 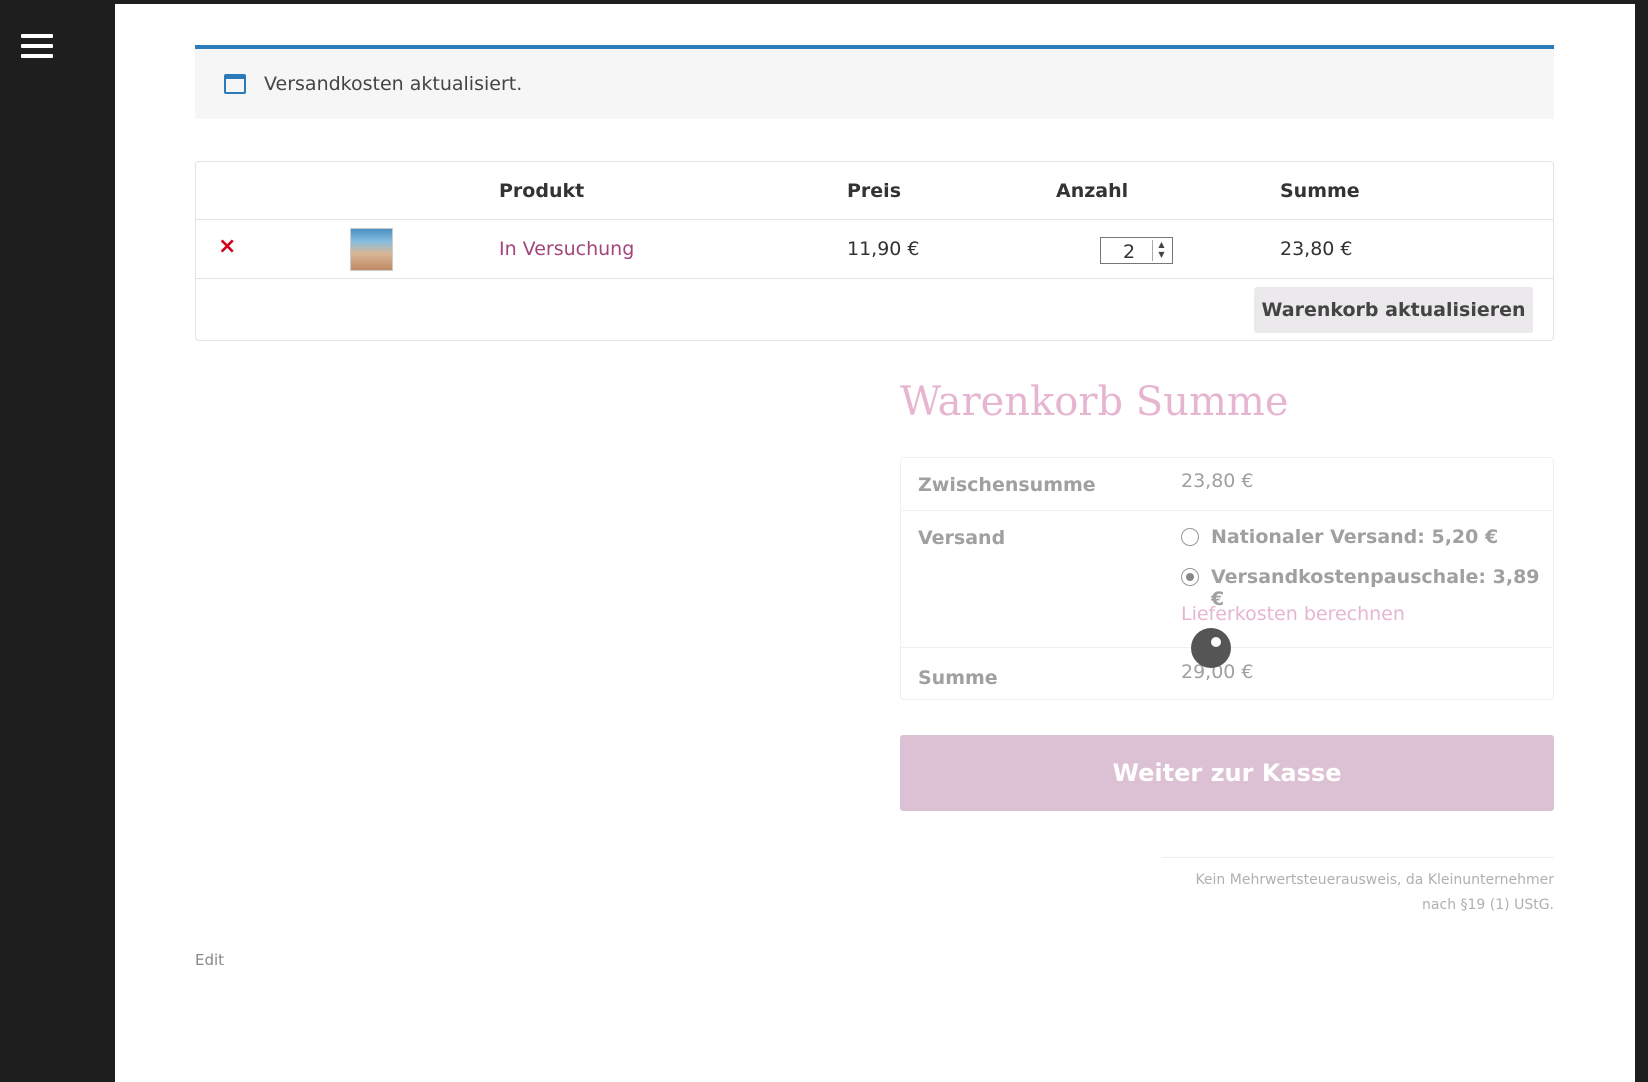 I want to click on quantity-value: 2, so click(x=1129, y=252).